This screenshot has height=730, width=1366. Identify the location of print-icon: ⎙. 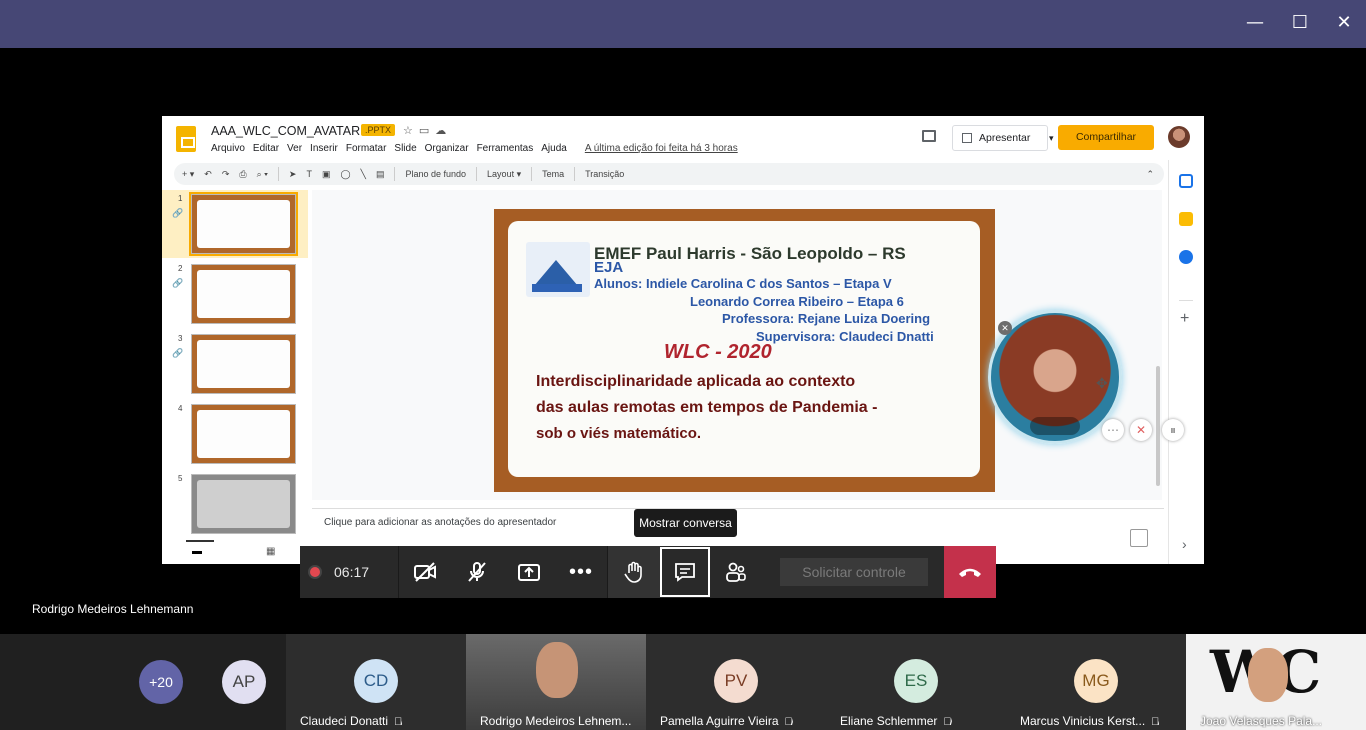
(242, 174).